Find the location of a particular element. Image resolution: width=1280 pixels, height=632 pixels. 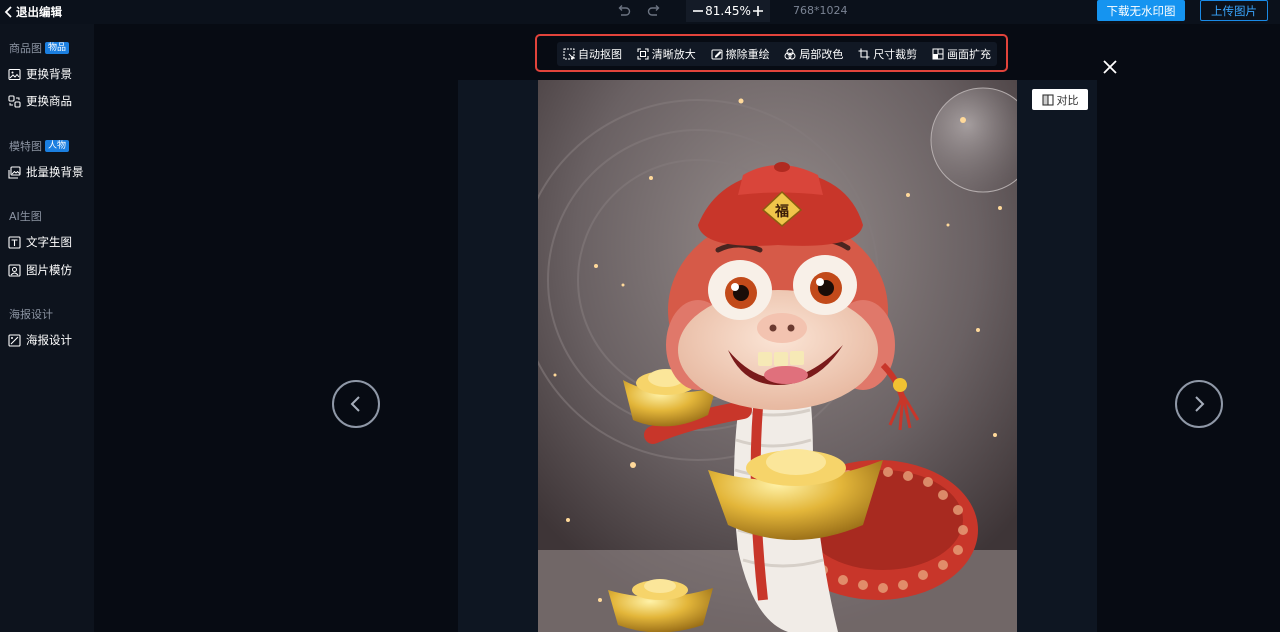

zoom-value: 81.45% is located at coordinates (728, 11).